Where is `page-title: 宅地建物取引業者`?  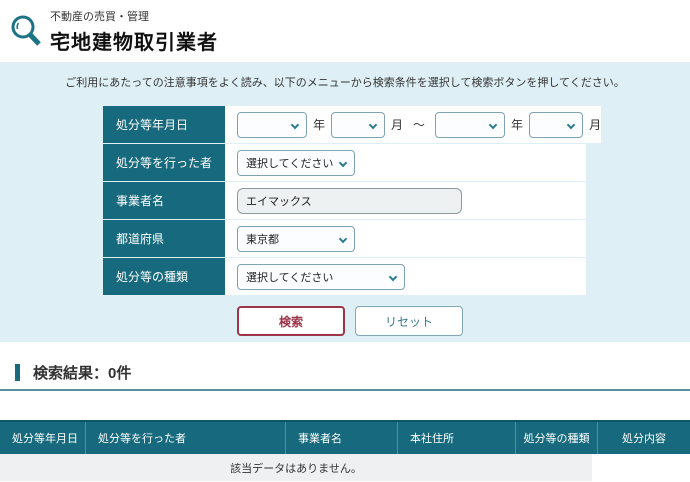
page-title: 宅地建物取引業者 is located at coordinates (134, 42).